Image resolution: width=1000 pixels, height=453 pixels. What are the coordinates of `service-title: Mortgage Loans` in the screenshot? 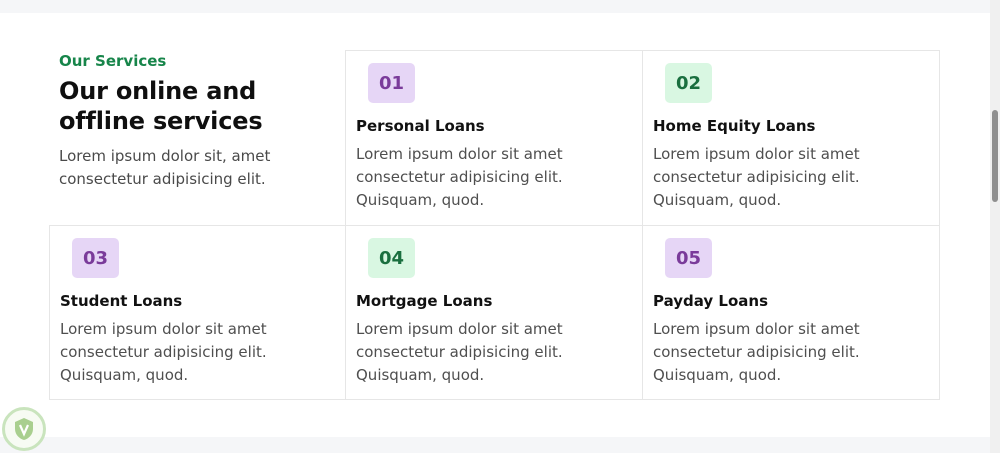 It's located at (424, 301).